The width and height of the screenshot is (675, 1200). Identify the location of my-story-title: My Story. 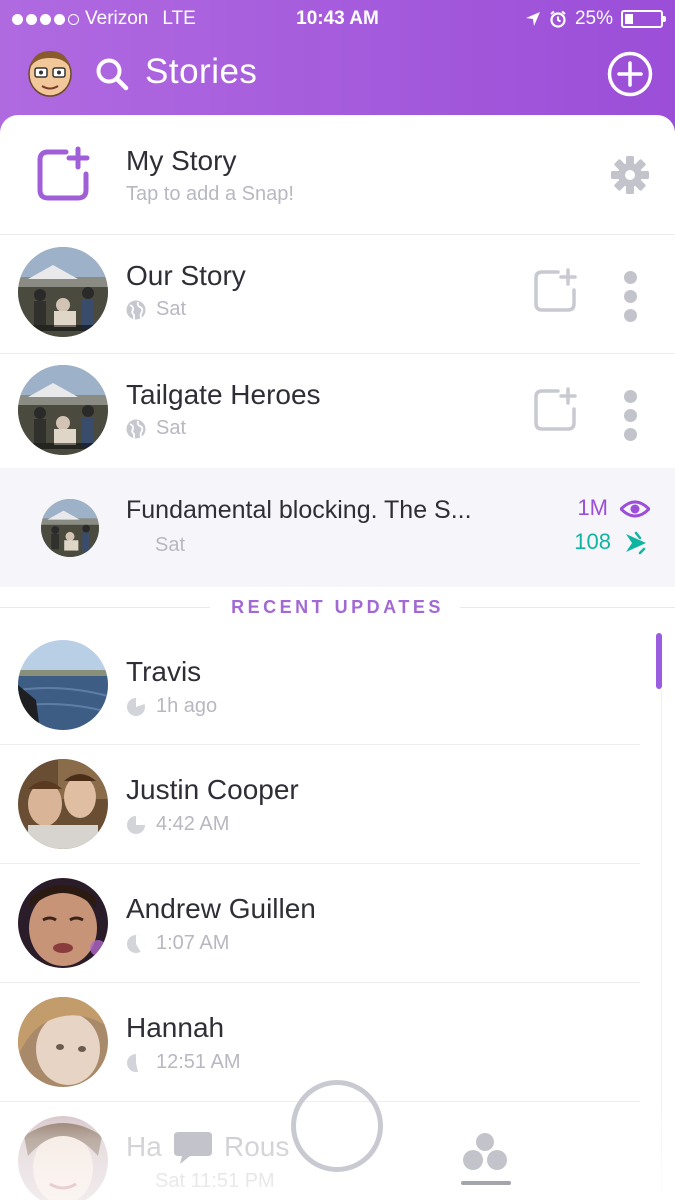
(181, 160).